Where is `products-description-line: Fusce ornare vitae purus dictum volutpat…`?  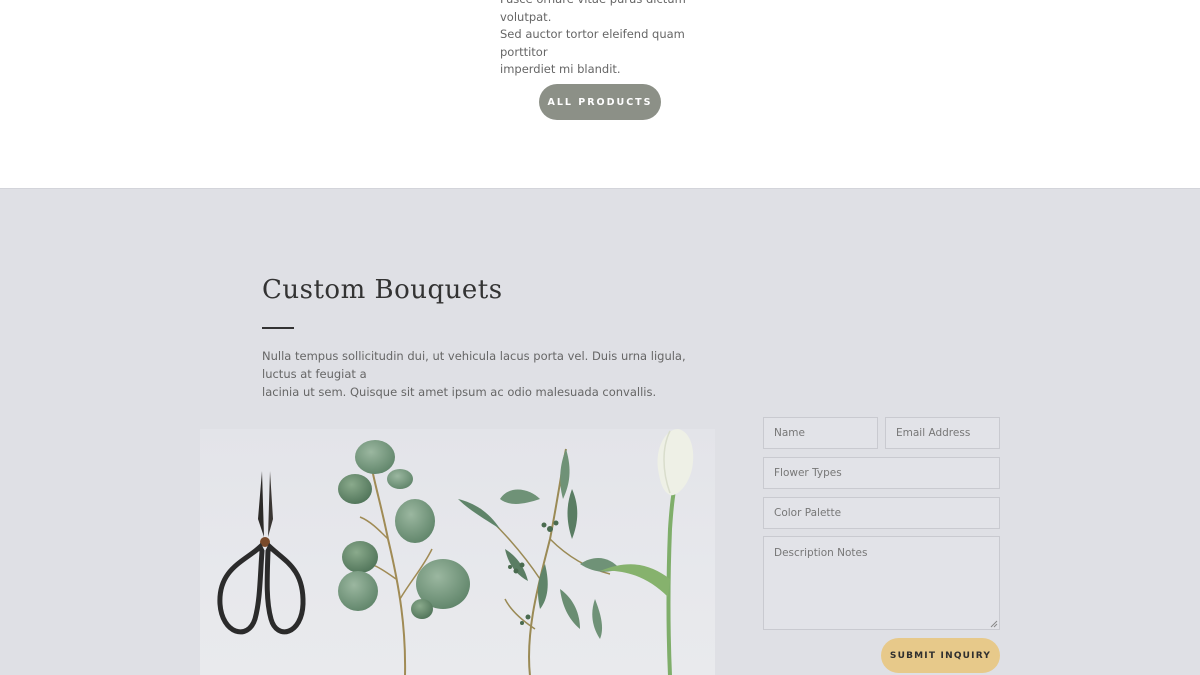
products-description-line: Fusce ornare vitae purus dictum volutpat… is located at coordinates (593, 12).